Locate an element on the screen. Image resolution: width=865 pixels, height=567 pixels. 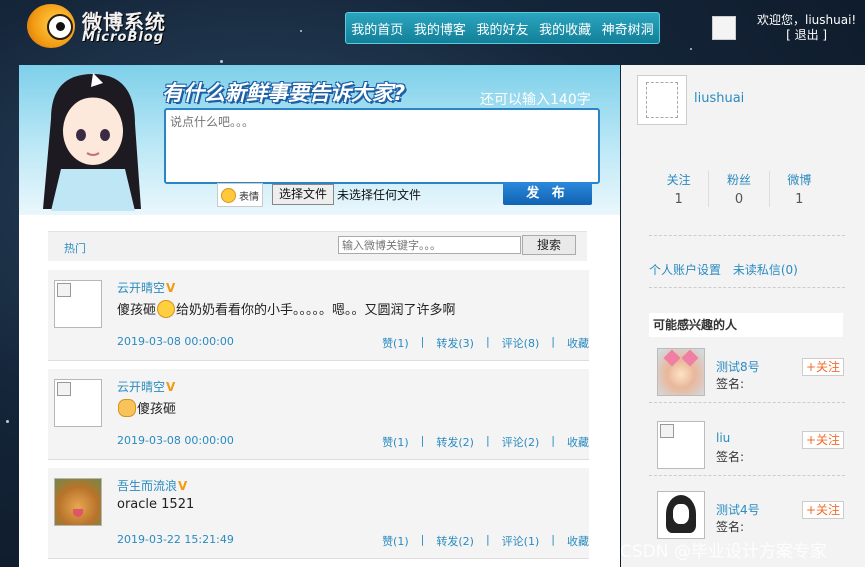
post-actions: 赞(1) | 转发(3) | 评论(8) | 收藏 is located at coordinates (485, 343).